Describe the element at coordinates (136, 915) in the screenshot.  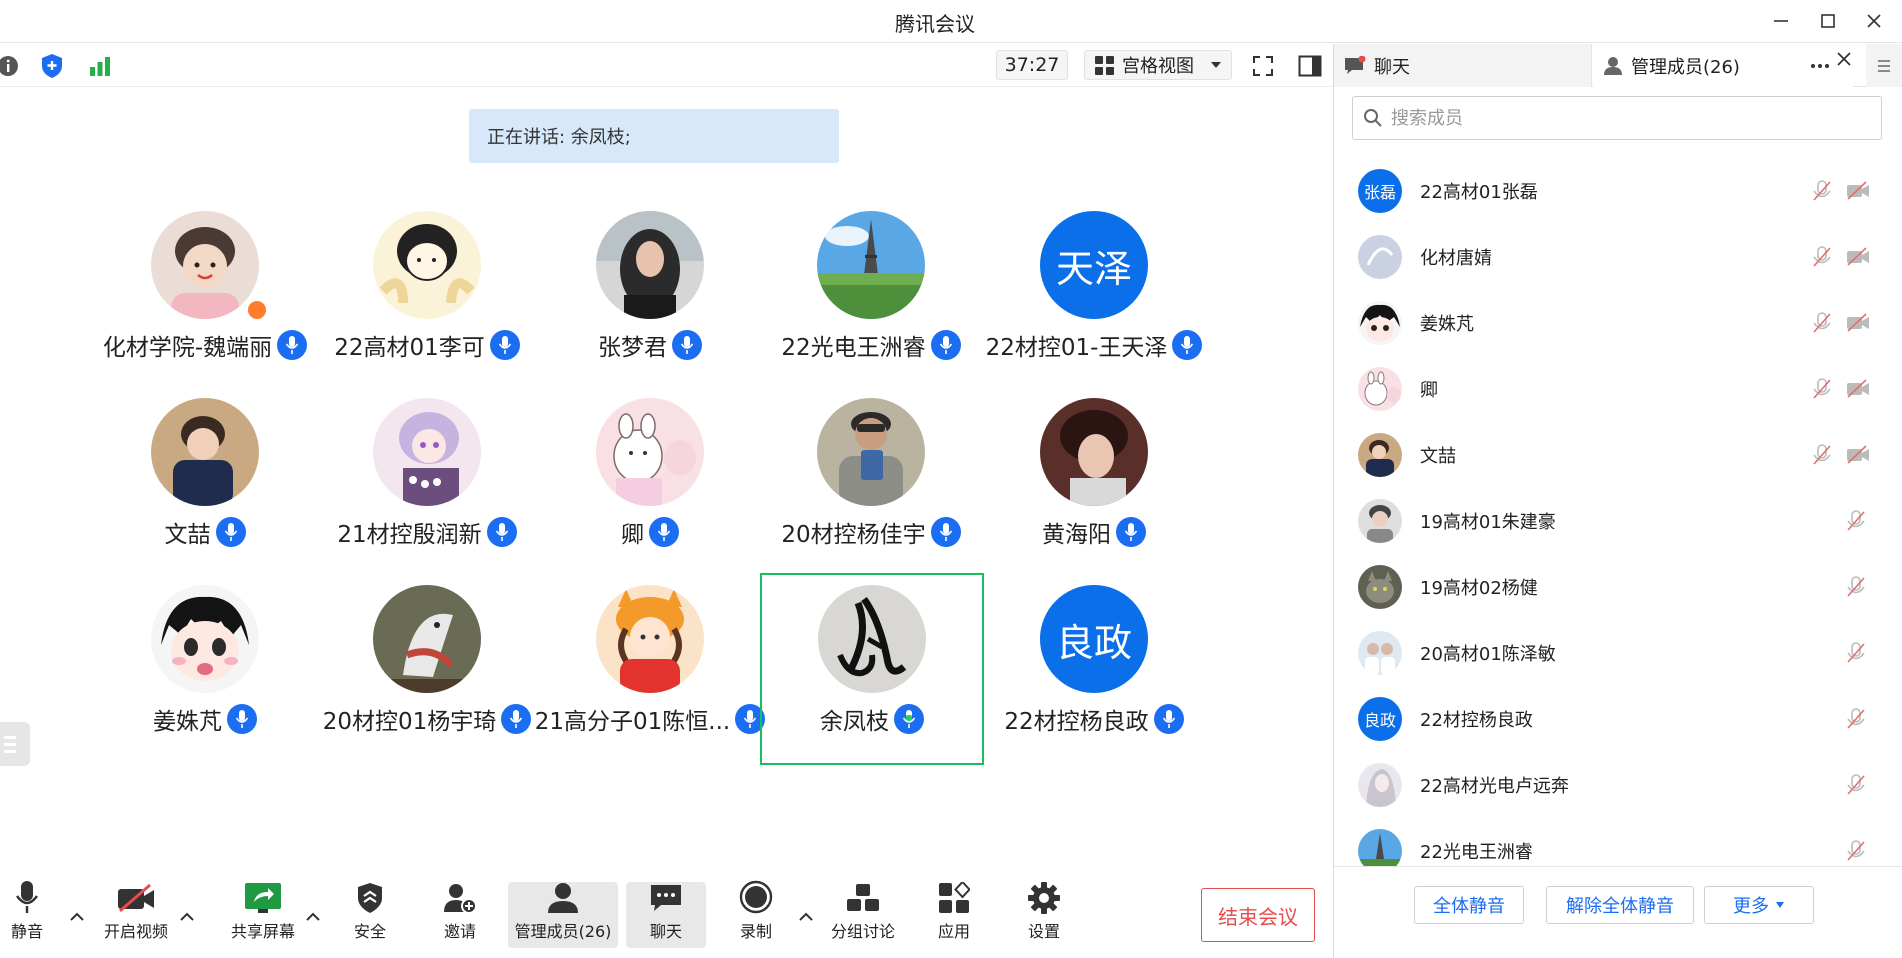
I see `start-video-button: 开启视频` at that location.